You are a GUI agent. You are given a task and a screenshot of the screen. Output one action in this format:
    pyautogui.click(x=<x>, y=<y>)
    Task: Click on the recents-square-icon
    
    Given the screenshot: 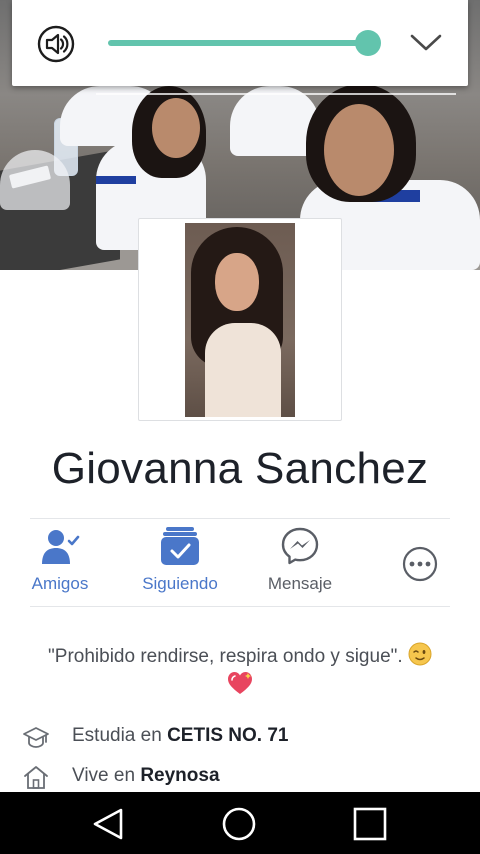 What is the action you would take?
    pyautogui.click(x=370, y=824)
    